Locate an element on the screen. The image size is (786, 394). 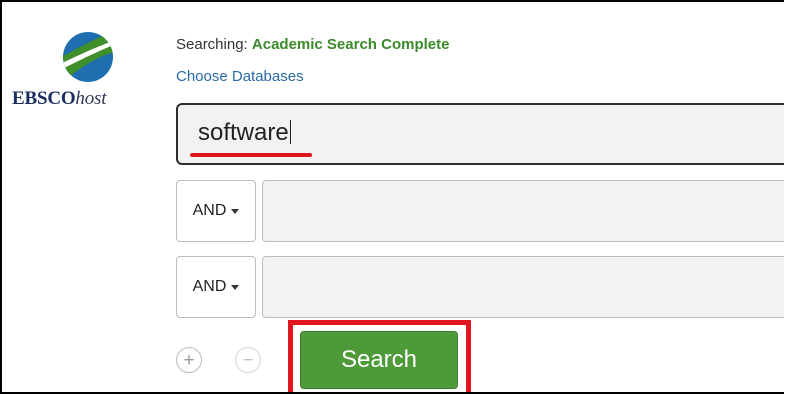
searching-status: Searching: Academic Search Complete is located at coordinates (312, 44).